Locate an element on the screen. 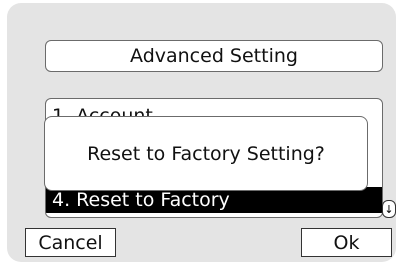 This screenshot has width=402, height=265. dialog-message: Reset to Factory Setting? is located at coordinates (206, 153).